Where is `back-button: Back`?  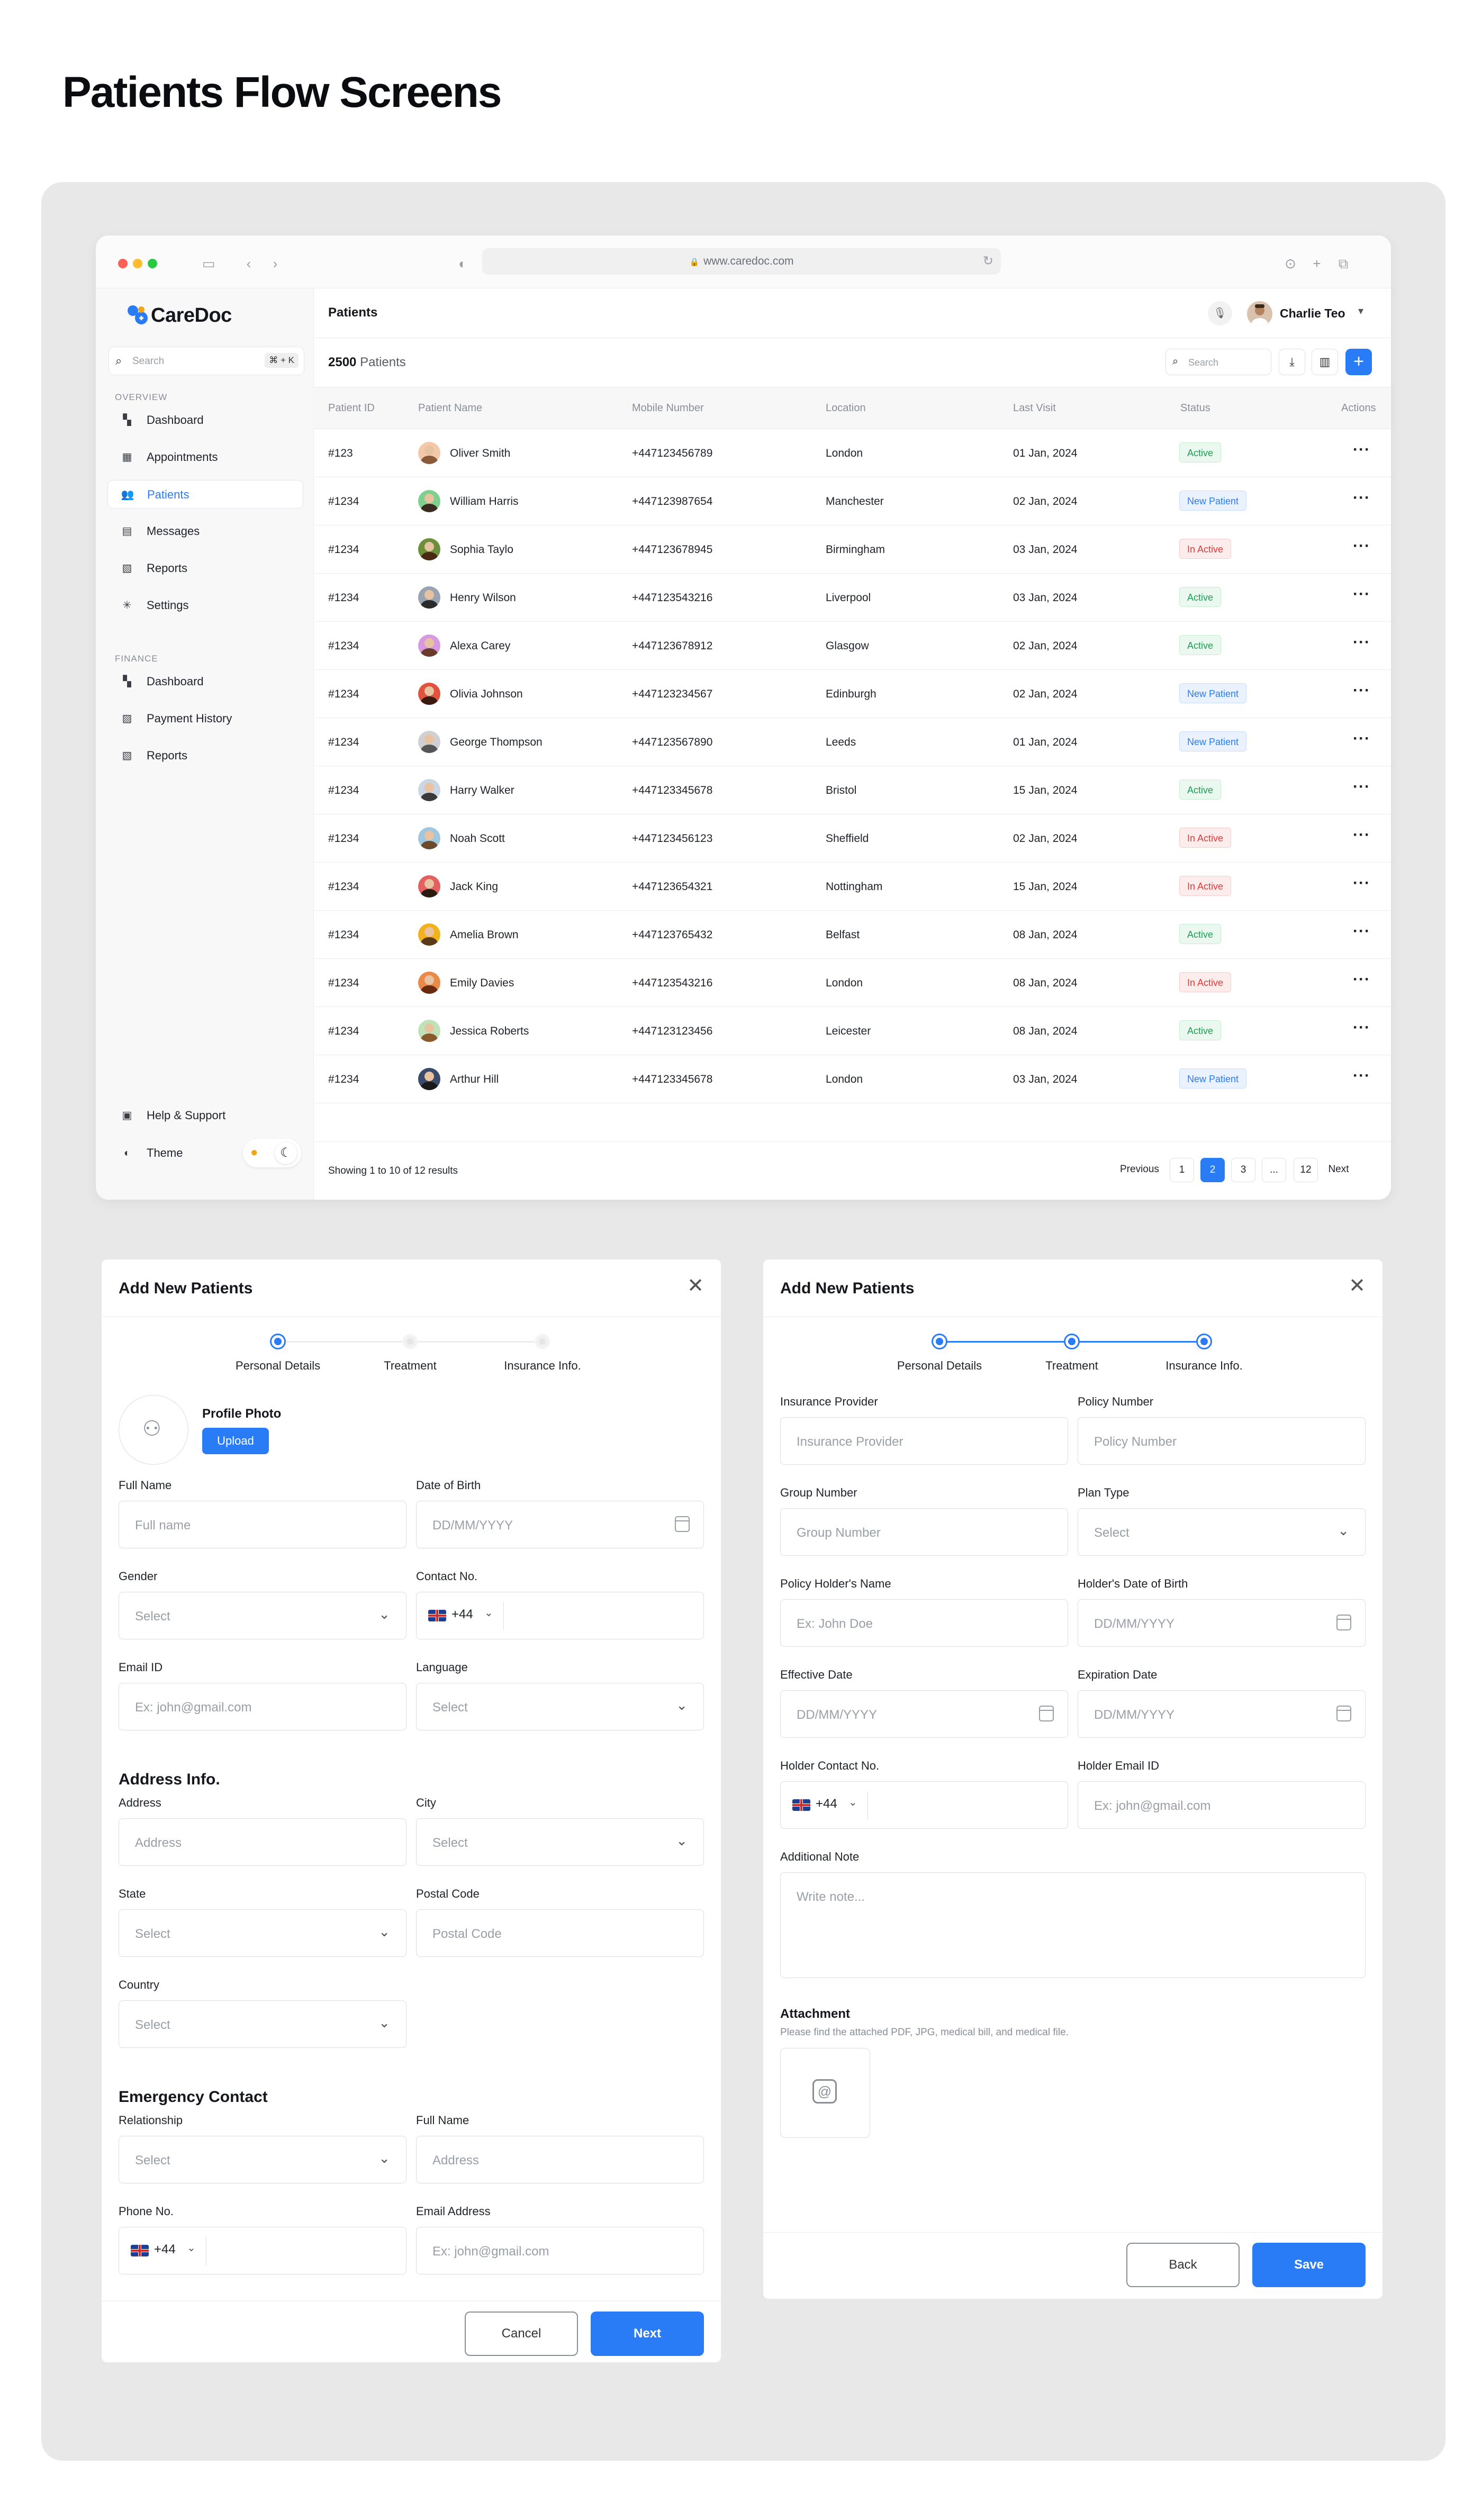
back-button: Back is located at coordinates (1183, 2265).